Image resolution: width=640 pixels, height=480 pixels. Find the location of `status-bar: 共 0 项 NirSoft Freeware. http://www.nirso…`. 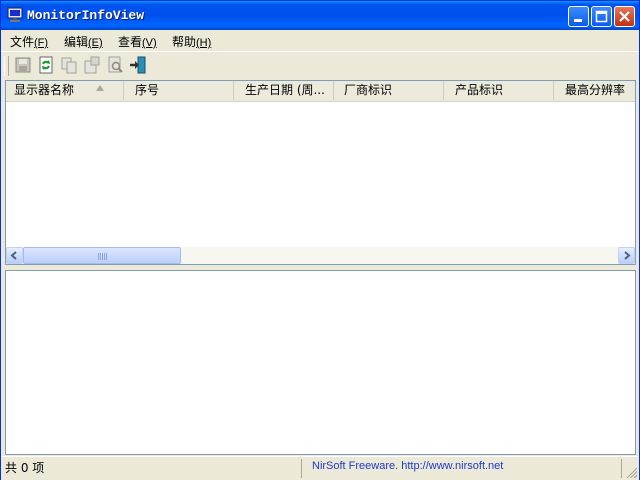

status-bar: 共 0 项 NirSoft Freeware. http://www.nirso… is located at coordinates (320, 468).